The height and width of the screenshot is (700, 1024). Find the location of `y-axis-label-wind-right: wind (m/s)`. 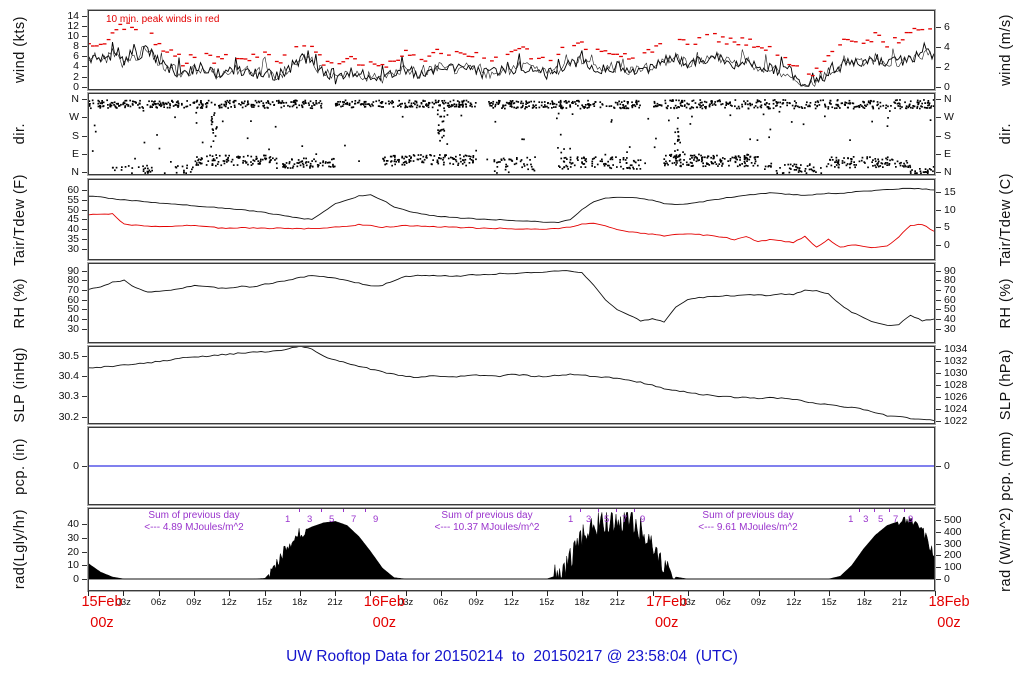

y-axis-label-wind-right: wind (m/s) is located at coordinates (1006, 50).